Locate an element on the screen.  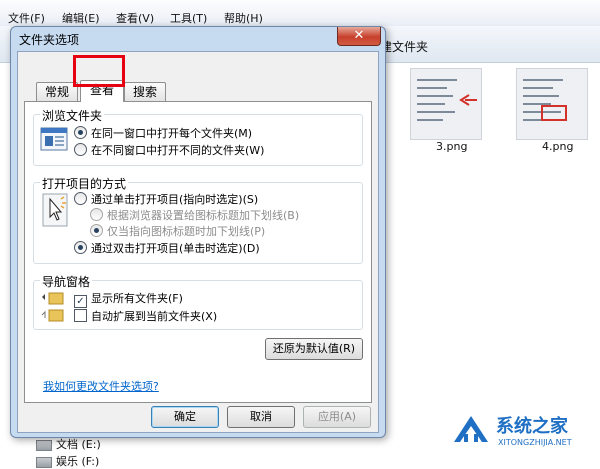
menu-edit: 编辑(E) is located at coordinates (81, 18).